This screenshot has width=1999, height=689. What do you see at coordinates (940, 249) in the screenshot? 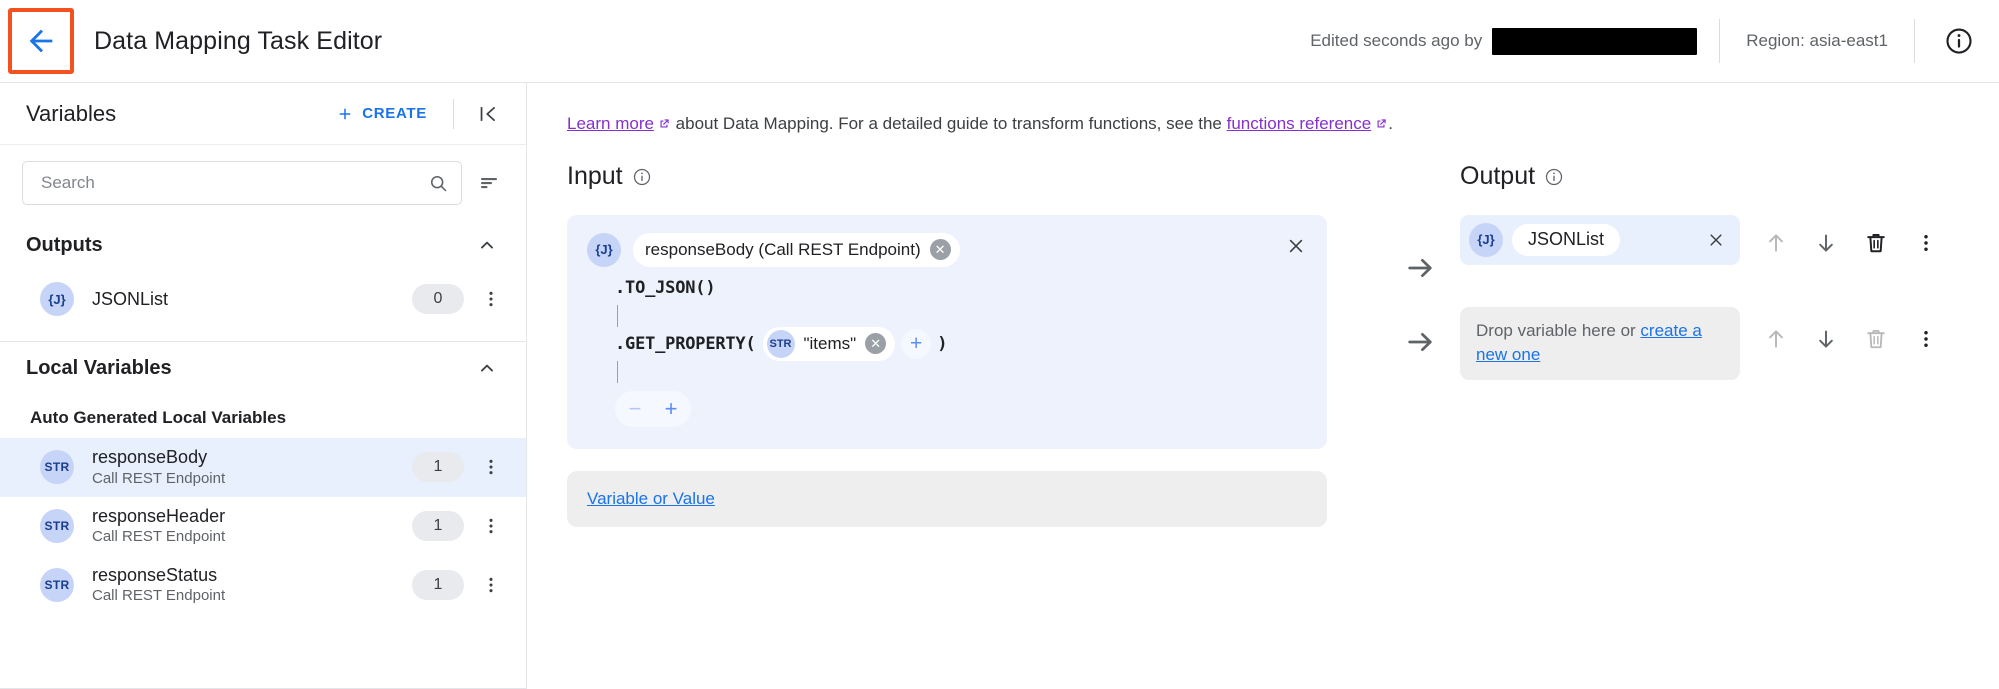
I see `remove-variable-chip-button: ✕` at bounding box center [940, 249].